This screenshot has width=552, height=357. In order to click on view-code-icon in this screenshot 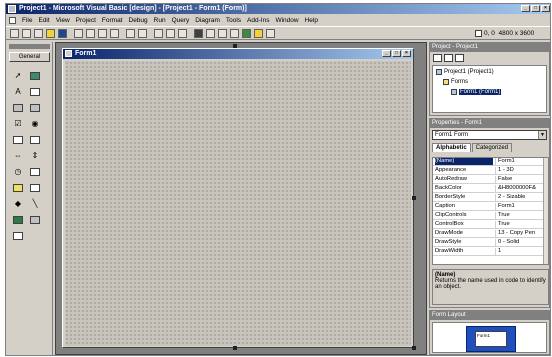, I will do `click(437, 58)`.